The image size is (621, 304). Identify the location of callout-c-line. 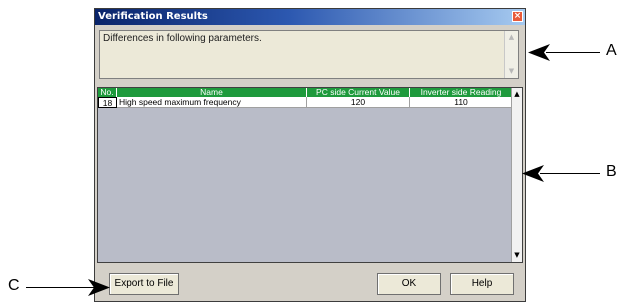
(61, 287).